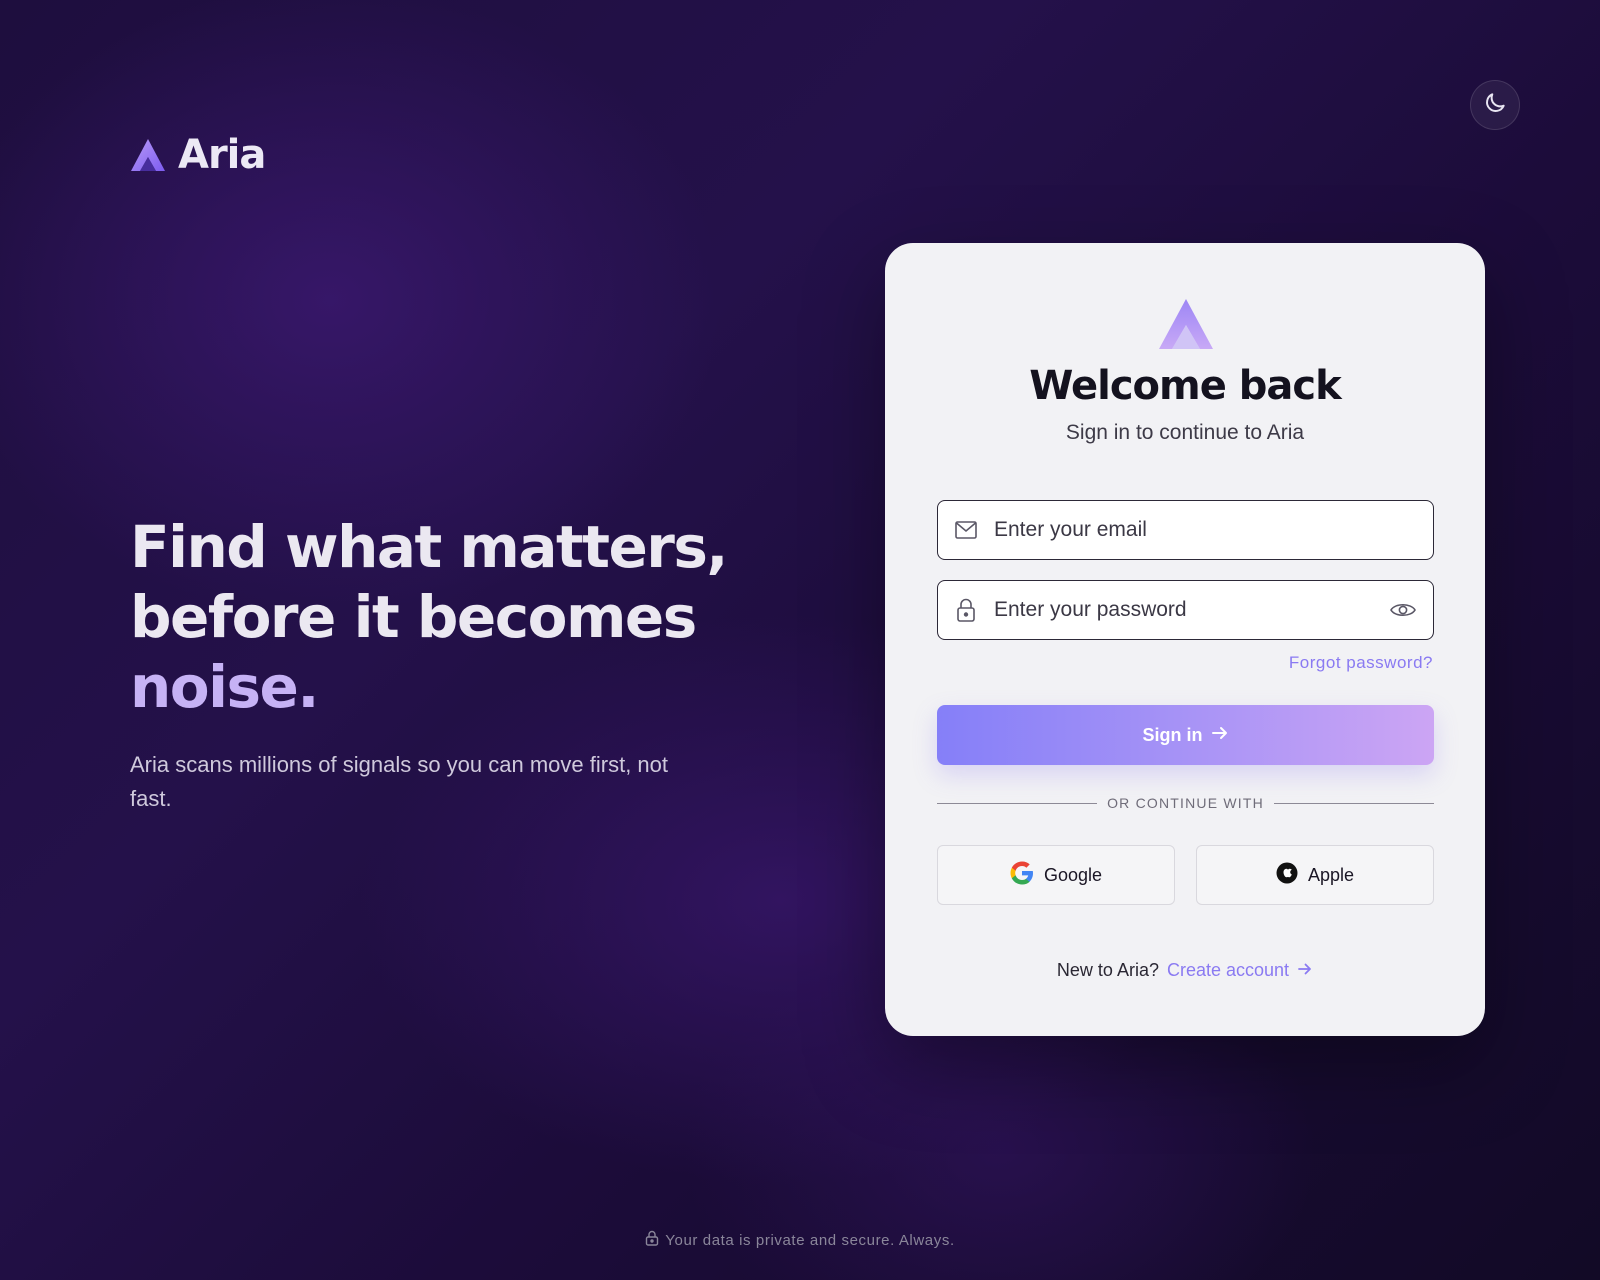 Image resolution: width=1600 pixels, height=1280 pixels. I want to click on divider-label: OR CONTINUE WITH, so click(1185, 803).